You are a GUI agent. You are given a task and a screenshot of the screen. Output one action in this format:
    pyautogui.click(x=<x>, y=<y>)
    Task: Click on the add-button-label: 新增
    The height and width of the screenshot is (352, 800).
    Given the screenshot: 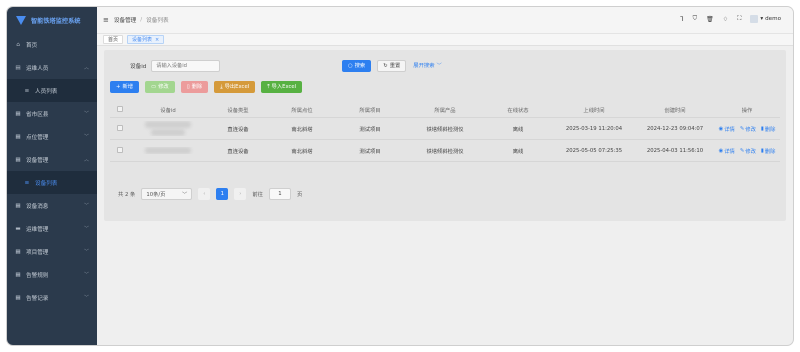 What is the action you would take?
    pyautogui.click(x=128, y=87)
    